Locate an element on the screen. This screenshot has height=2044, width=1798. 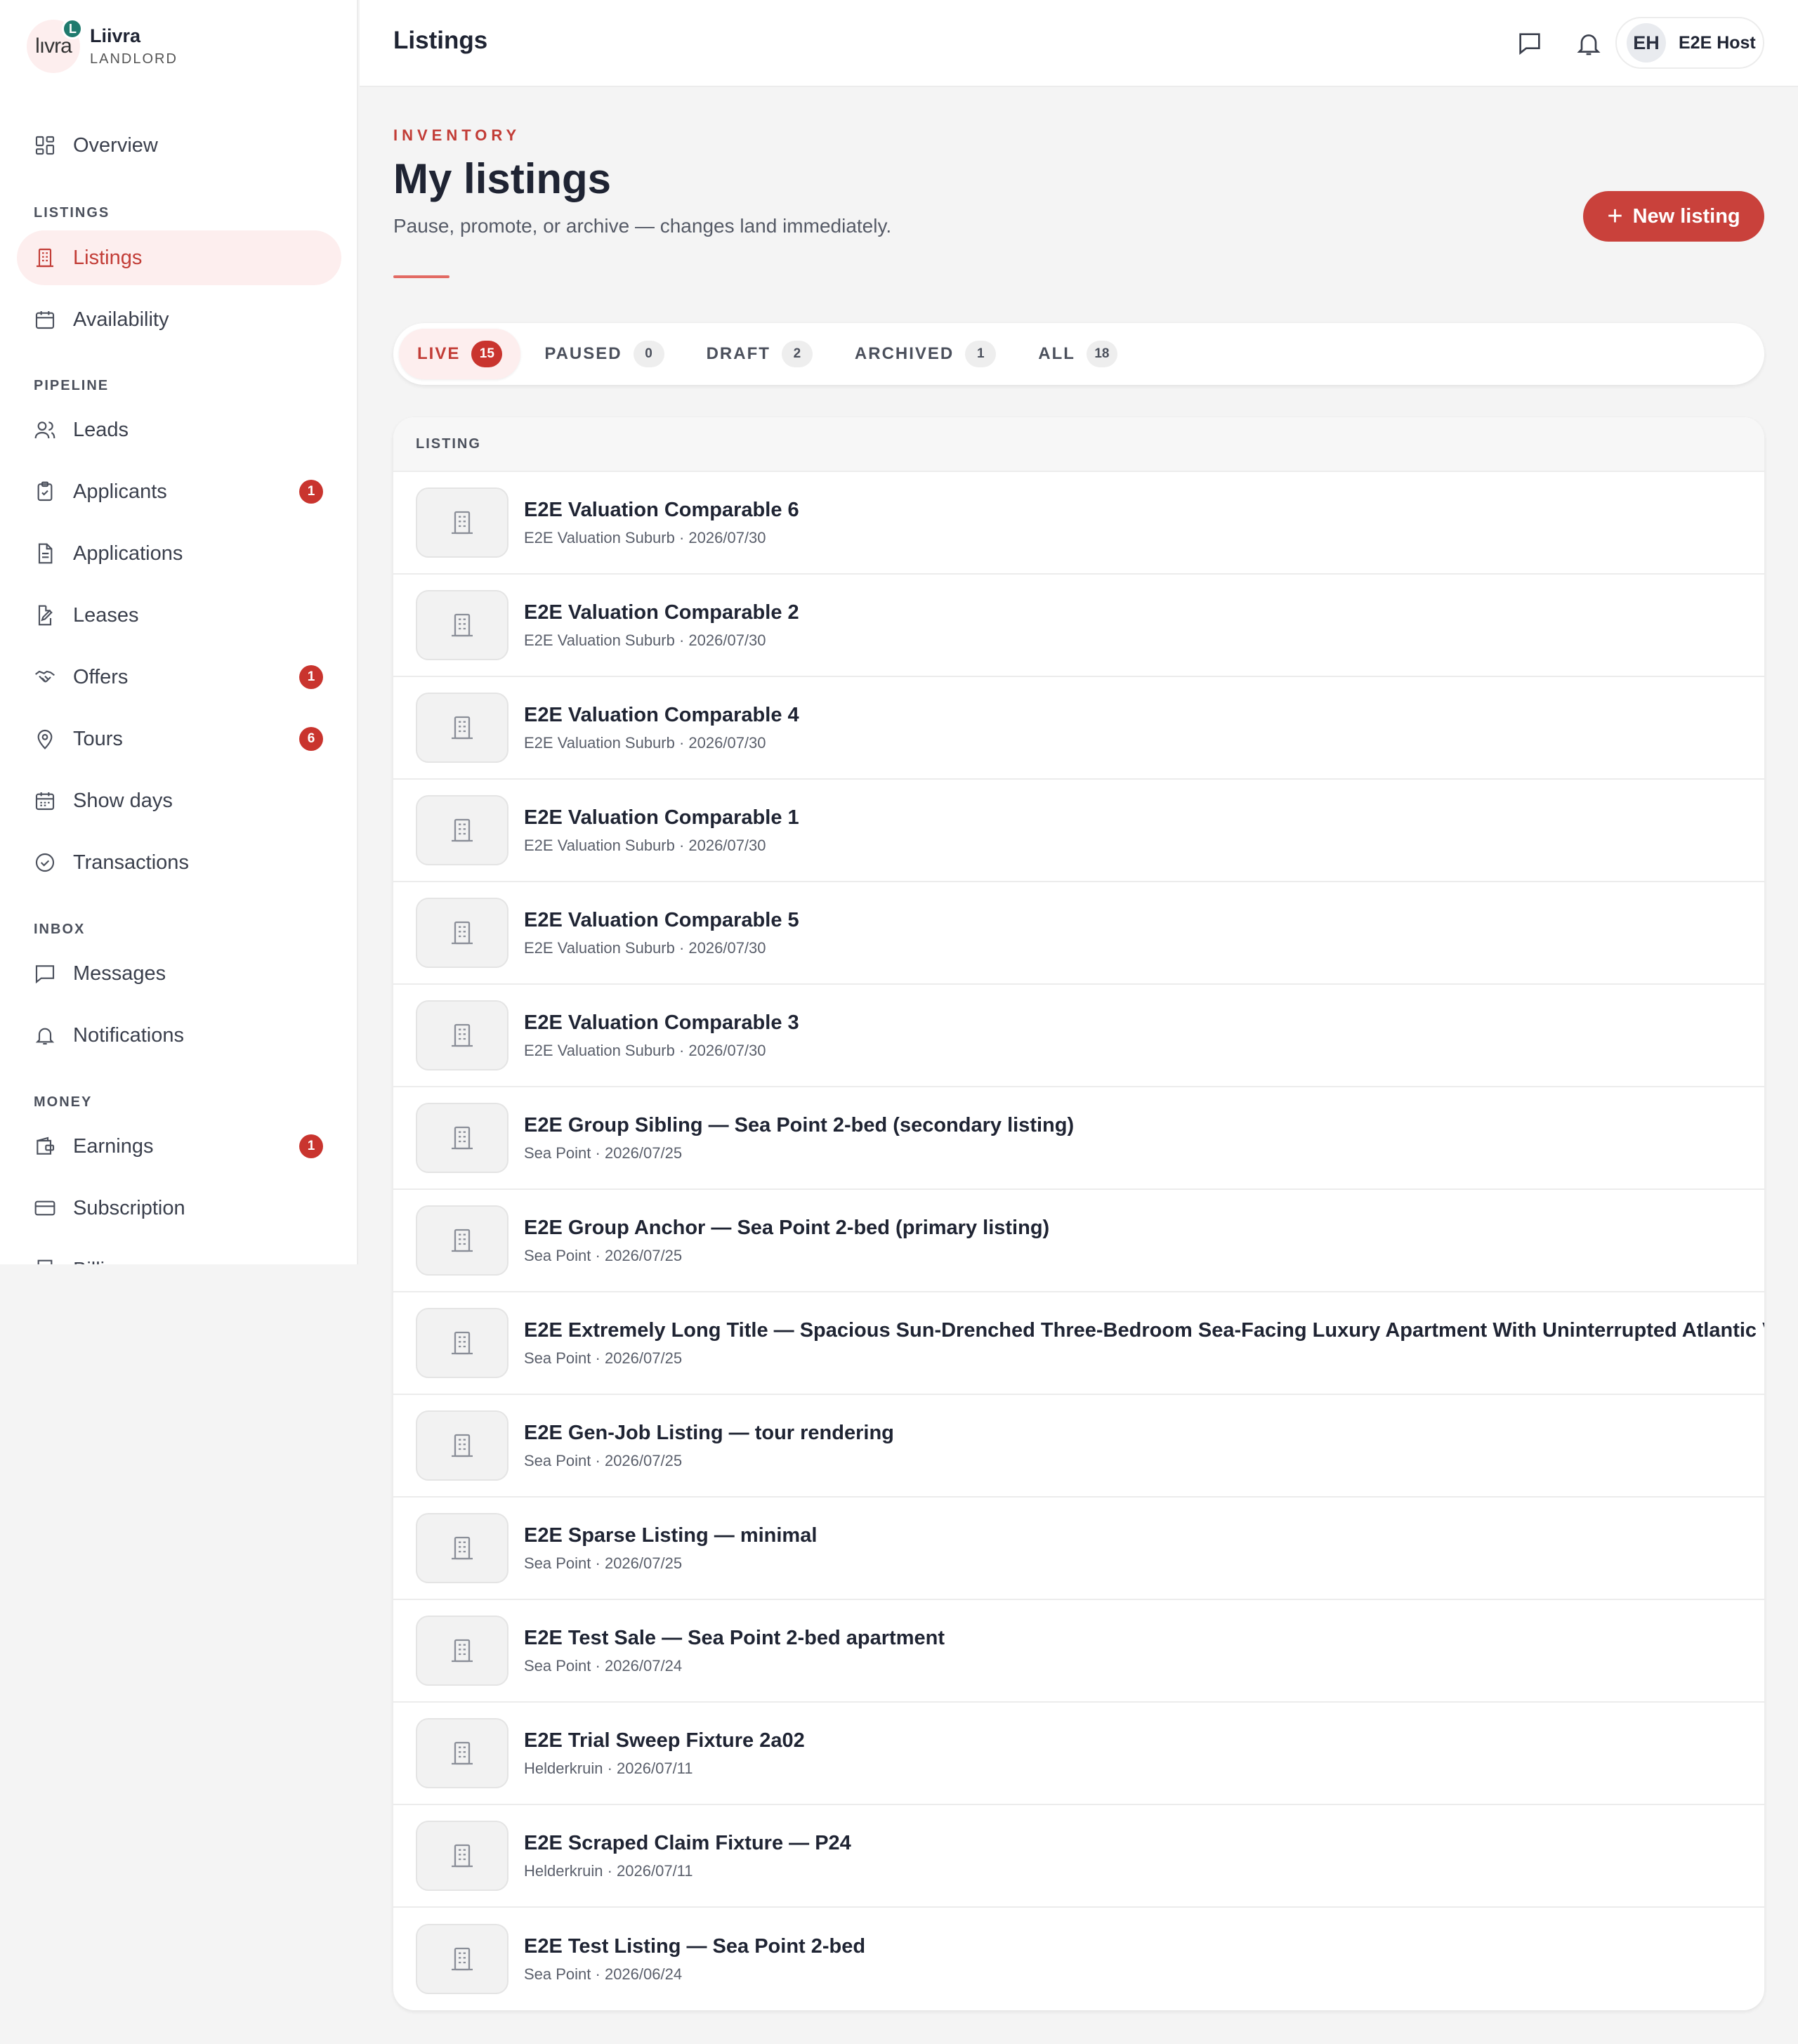
sidebar-item-label: Applicants is located at coordinates (120, 491).